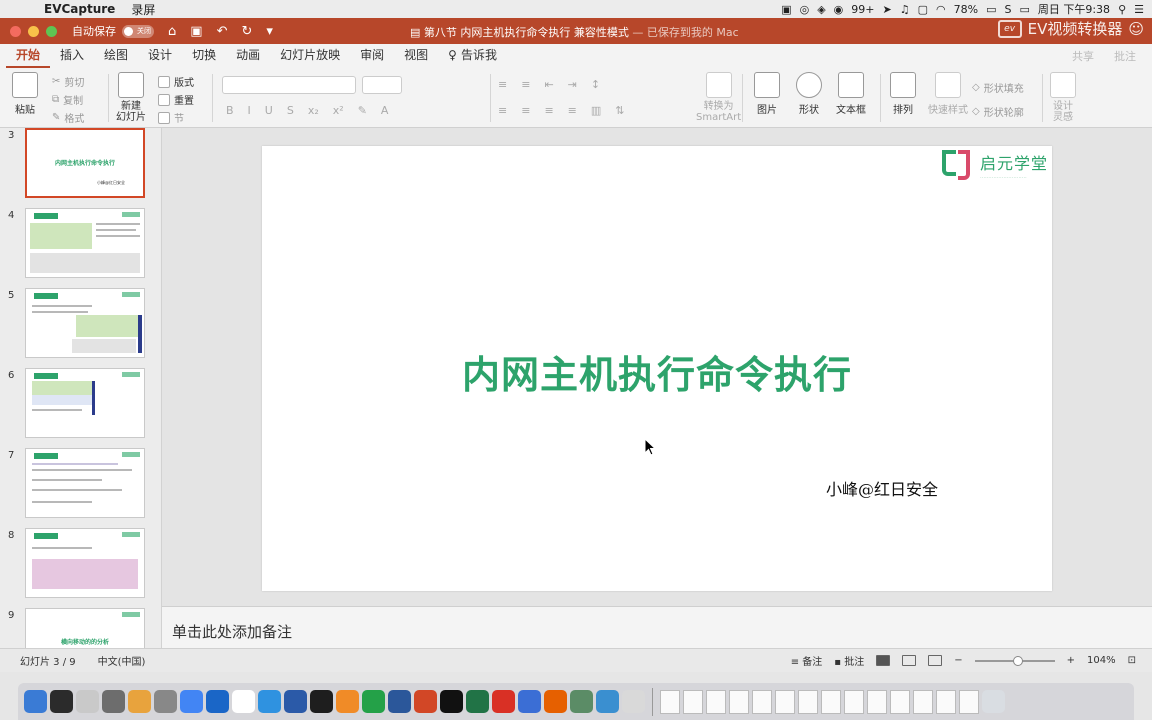 This screenshot has width=1152, height=720. What do you see at coordinates (116, 57) in the screenshot?
I see `tab-draw: 绘图` at bounding box center [116, 57].